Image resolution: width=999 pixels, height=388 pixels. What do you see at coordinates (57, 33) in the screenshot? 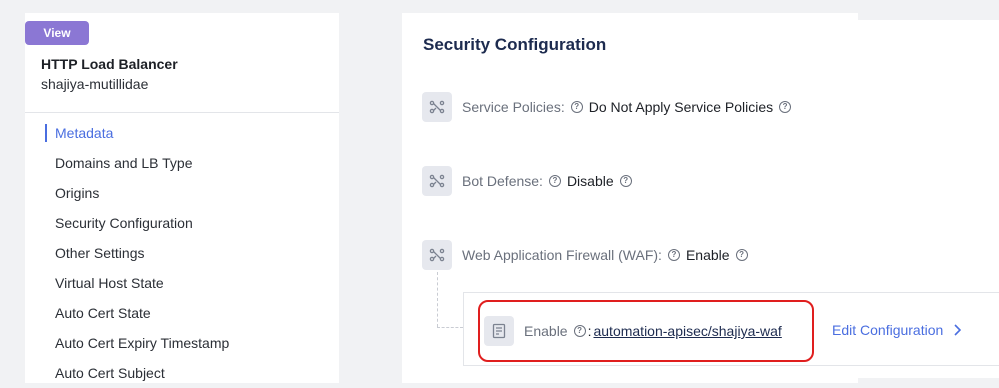
I see `view-badge: View` at bounding box center [57, 33].